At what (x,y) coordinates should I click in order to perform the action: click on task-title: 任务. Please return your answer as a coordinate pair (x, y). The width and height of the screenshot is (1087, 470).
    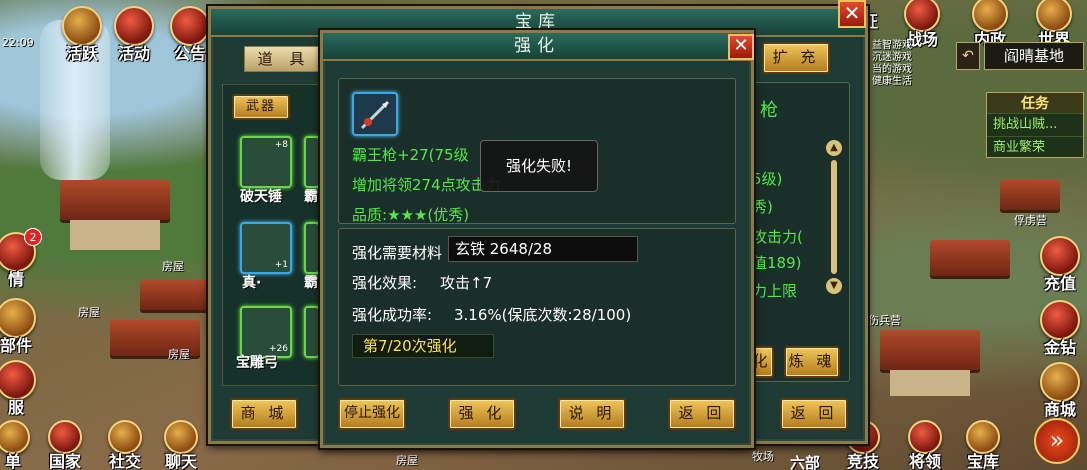
    Looking at the image, I should click on (1035, 103).